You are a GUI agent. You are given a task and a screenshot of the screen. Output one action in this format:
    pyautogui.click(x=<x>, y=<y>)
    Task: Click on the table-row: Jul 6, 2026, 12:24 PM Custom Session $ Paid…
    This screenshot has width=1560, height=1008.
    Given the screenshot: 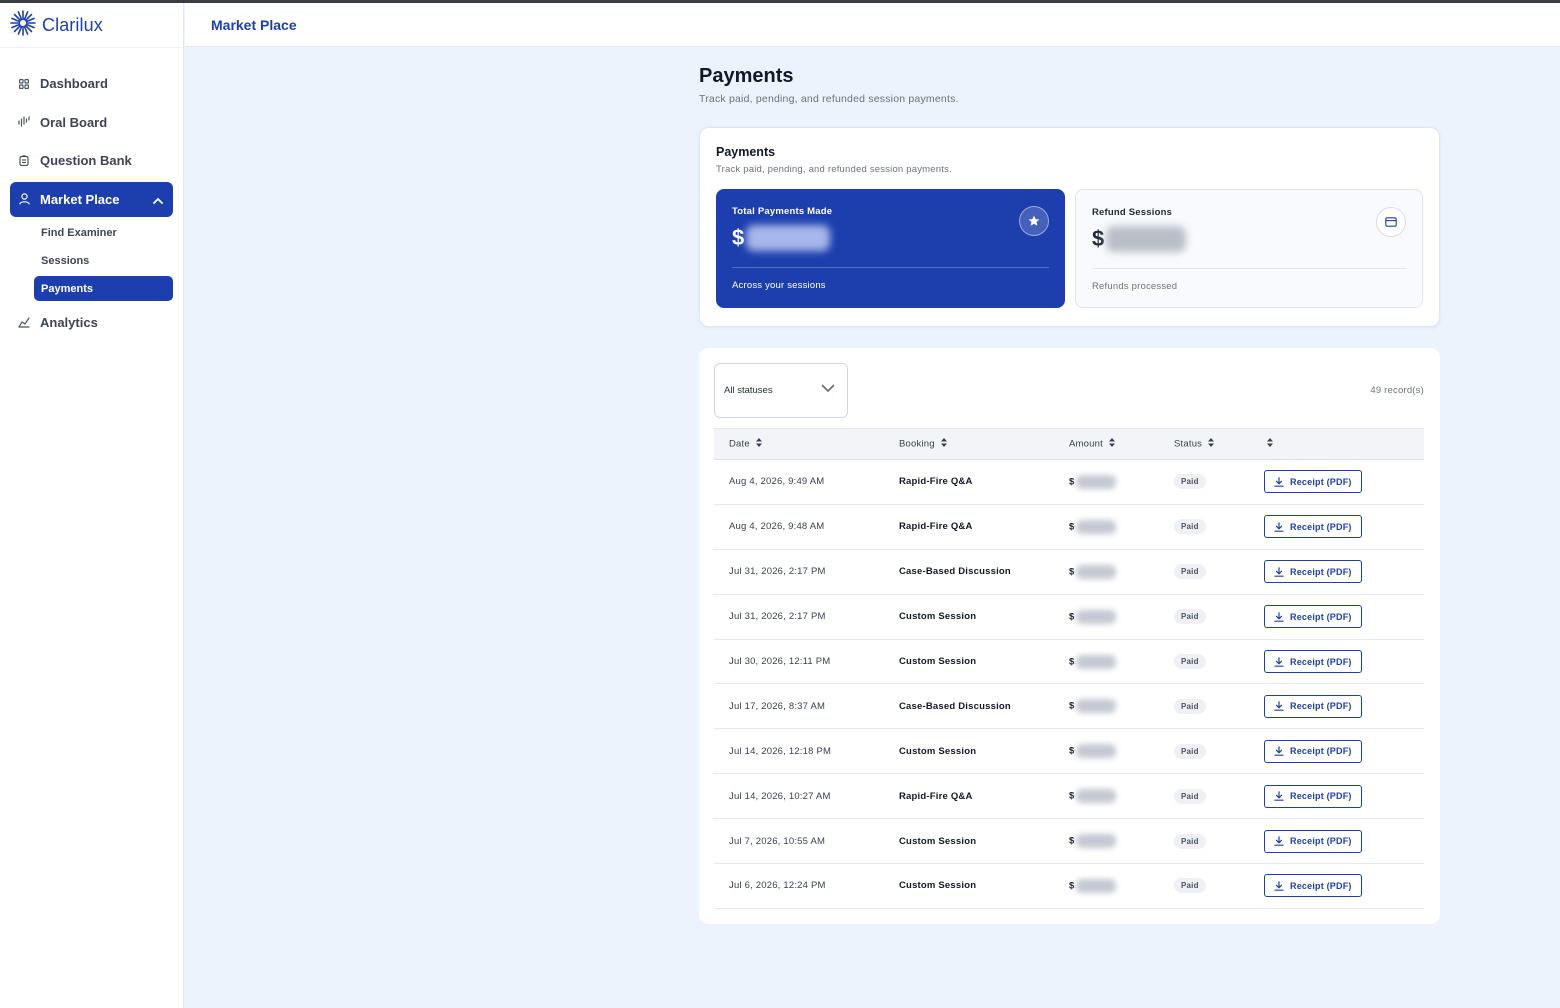 What is the action you would take?
    pyautogui.click(x=1069, y=886)
    